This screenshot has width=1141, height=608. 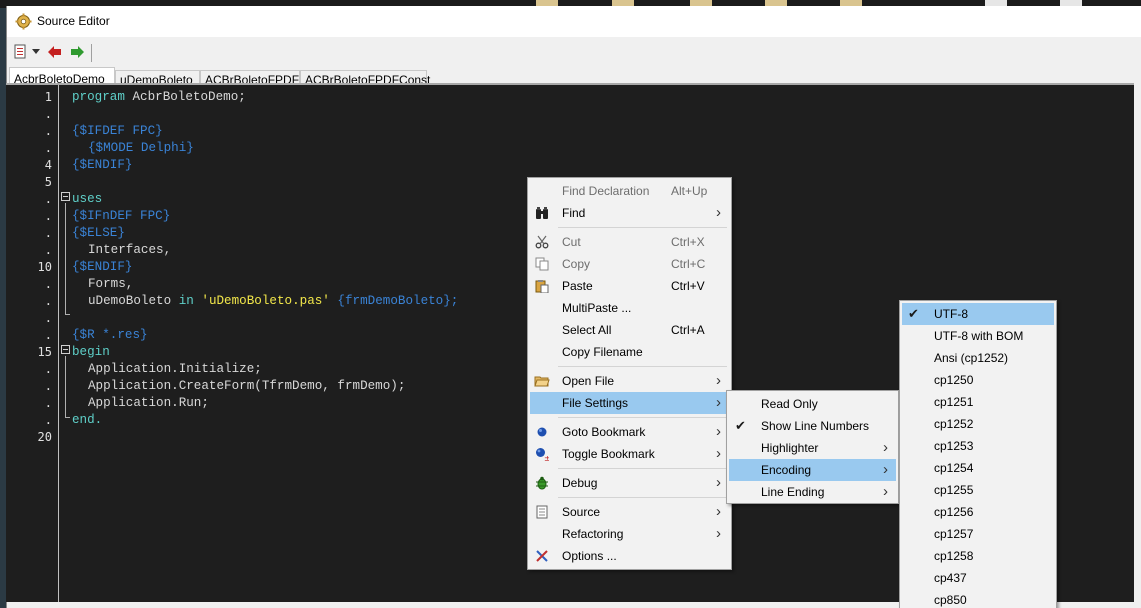 I want to click on menu-item-label: Encoding, so click(x=786, y=470).